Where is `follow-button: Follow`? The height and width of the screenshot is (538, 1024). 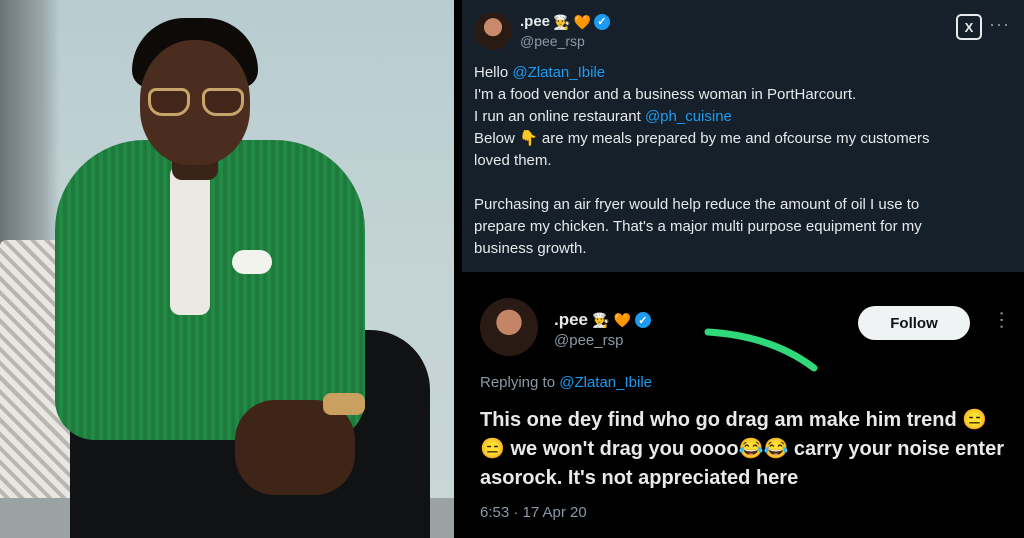
follow-button: Follow is located at coordinates (914, 323).